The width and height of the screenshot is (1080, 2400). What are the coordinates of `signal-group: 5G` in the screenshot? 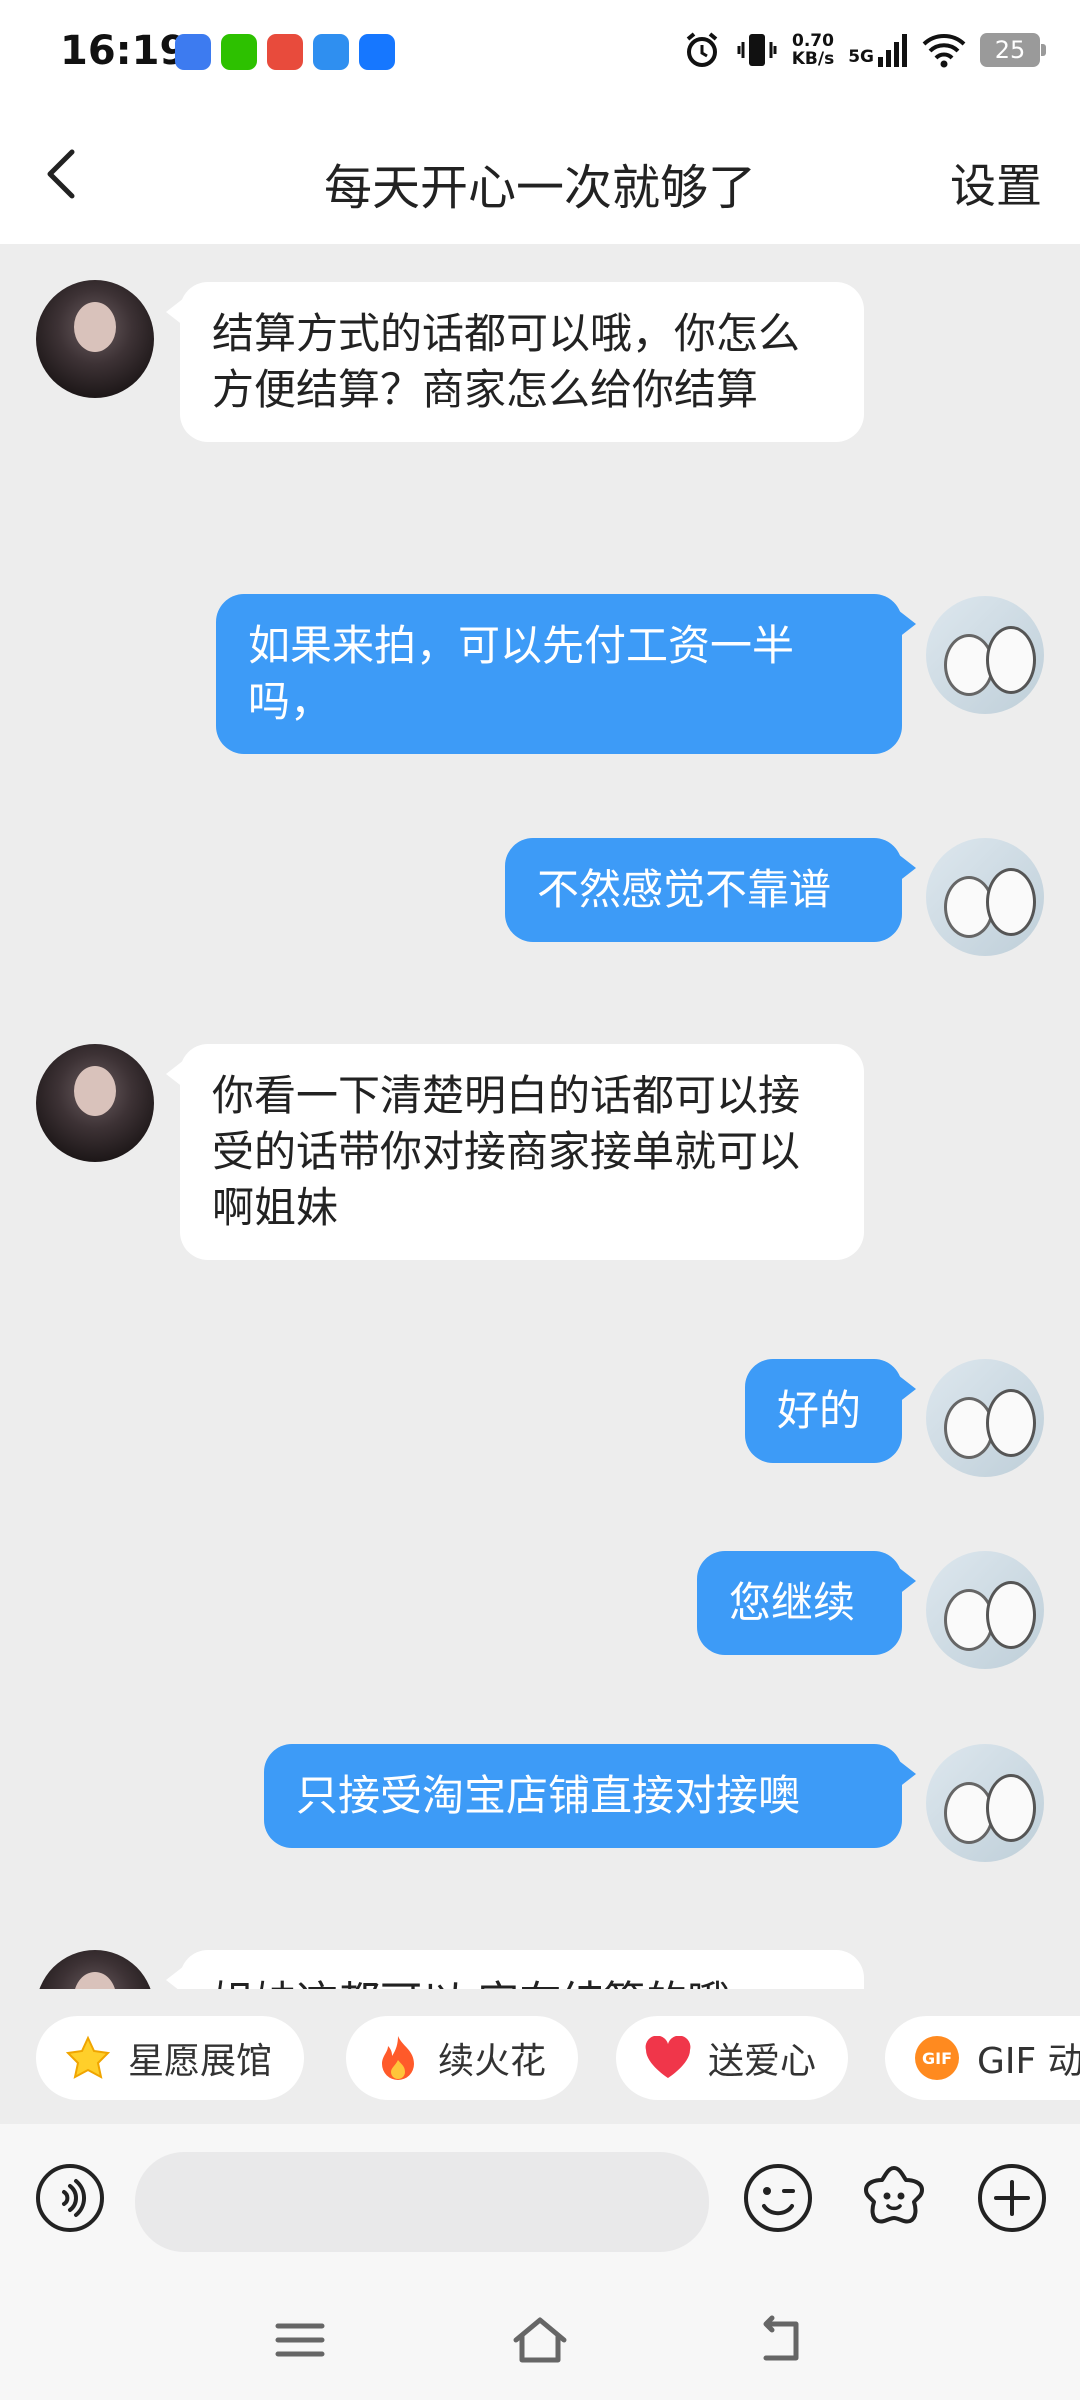 It's located at (878, 50).